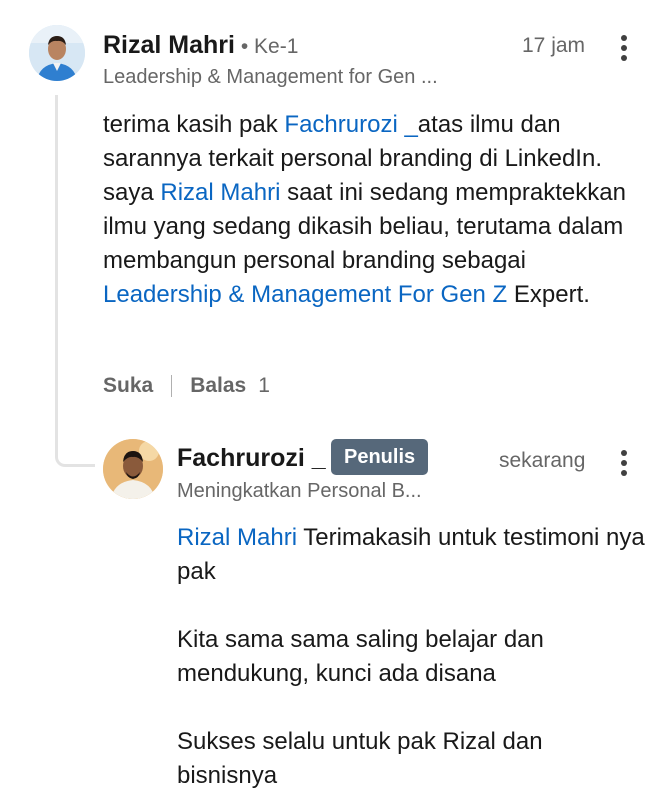 The image size is (662, 800). Describe the element at coordinates (200, 45) in the screenshot. I see `comment-author: Rizal Mahri • Ke-1` at that location.